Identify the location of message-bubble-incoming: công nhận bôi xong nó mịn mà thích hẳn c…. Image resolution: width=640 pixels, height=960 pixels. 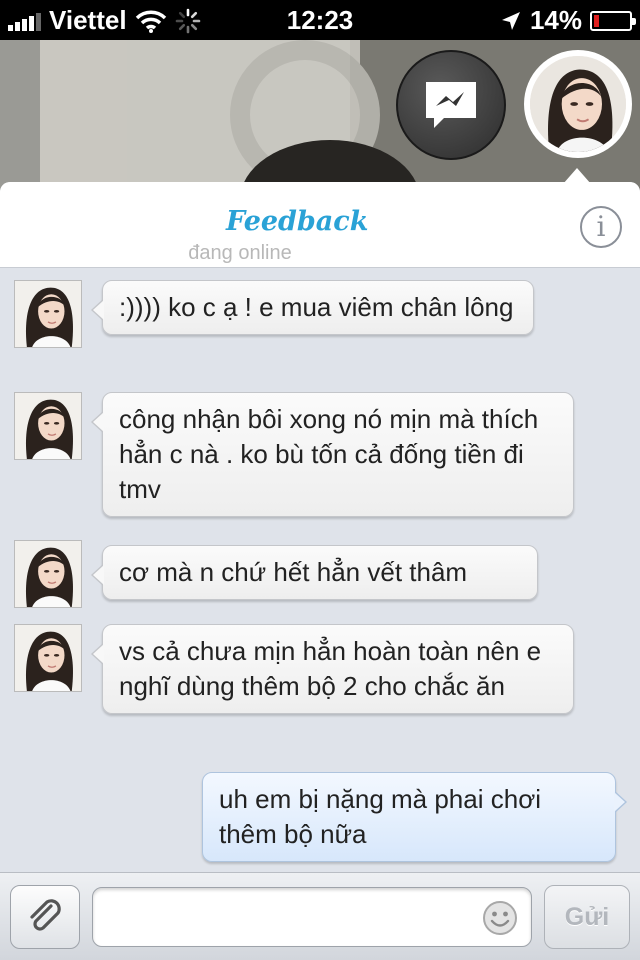
(332, 454).